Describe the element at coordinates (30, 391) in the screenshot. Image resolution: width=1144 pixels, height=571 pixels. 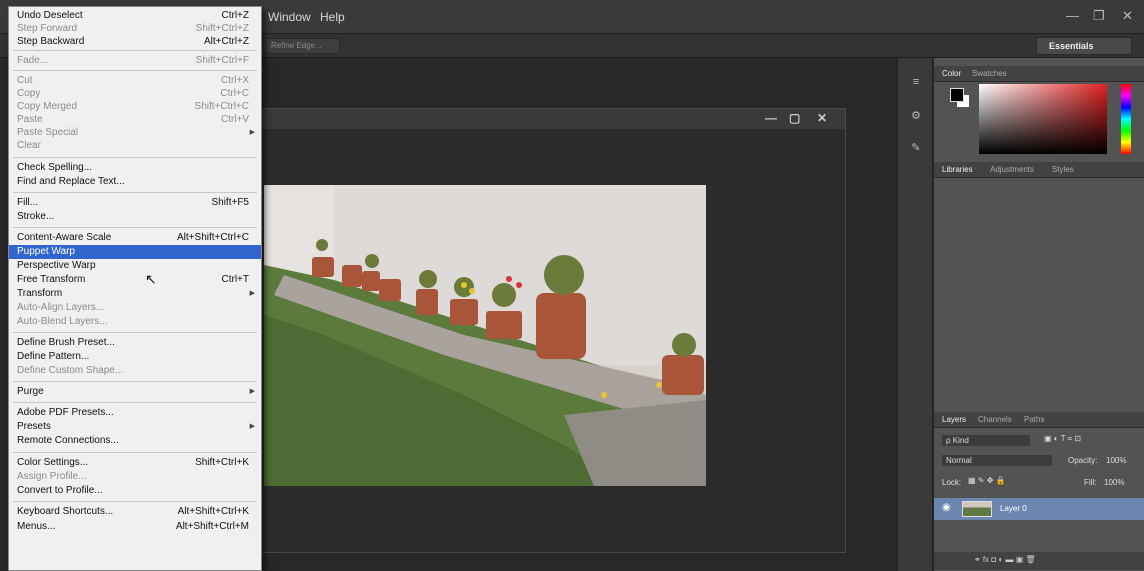
I see `menu-item-label: Purge` at that location.